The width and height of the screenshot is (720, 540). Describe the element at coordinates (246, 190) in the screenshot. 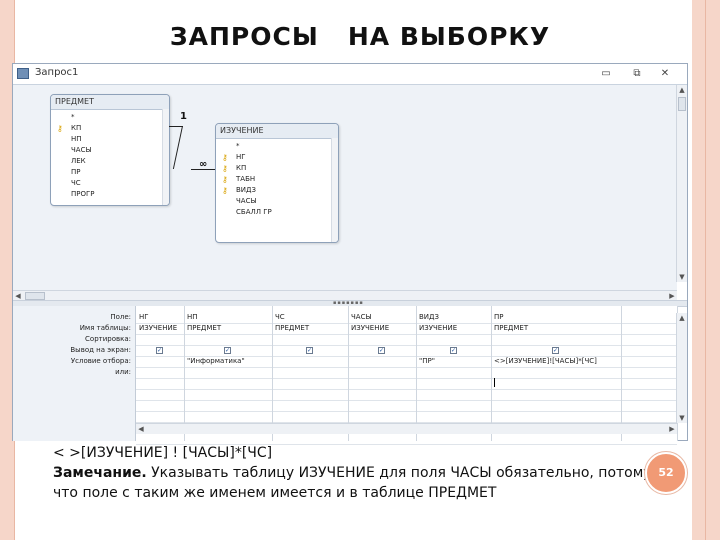

I see `table-izuchenie-field-label: ВИДЗ` at that location.